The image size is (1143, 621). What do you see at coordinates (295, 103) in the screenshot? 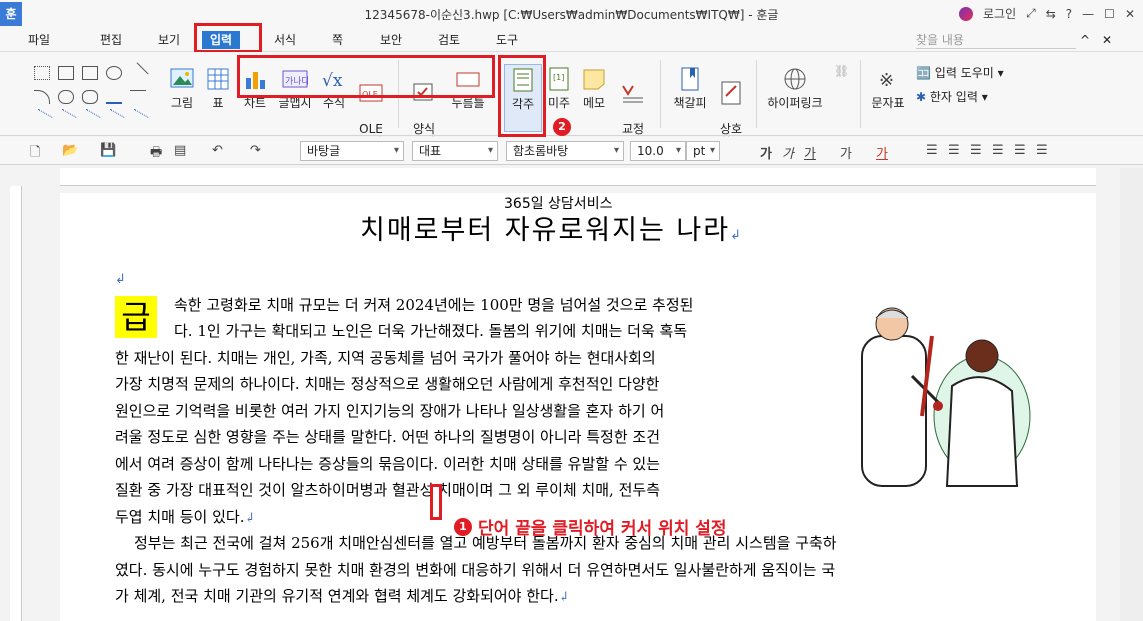
I see `insert-wordart-label: 글맵시` at bounding box center [295, 103].